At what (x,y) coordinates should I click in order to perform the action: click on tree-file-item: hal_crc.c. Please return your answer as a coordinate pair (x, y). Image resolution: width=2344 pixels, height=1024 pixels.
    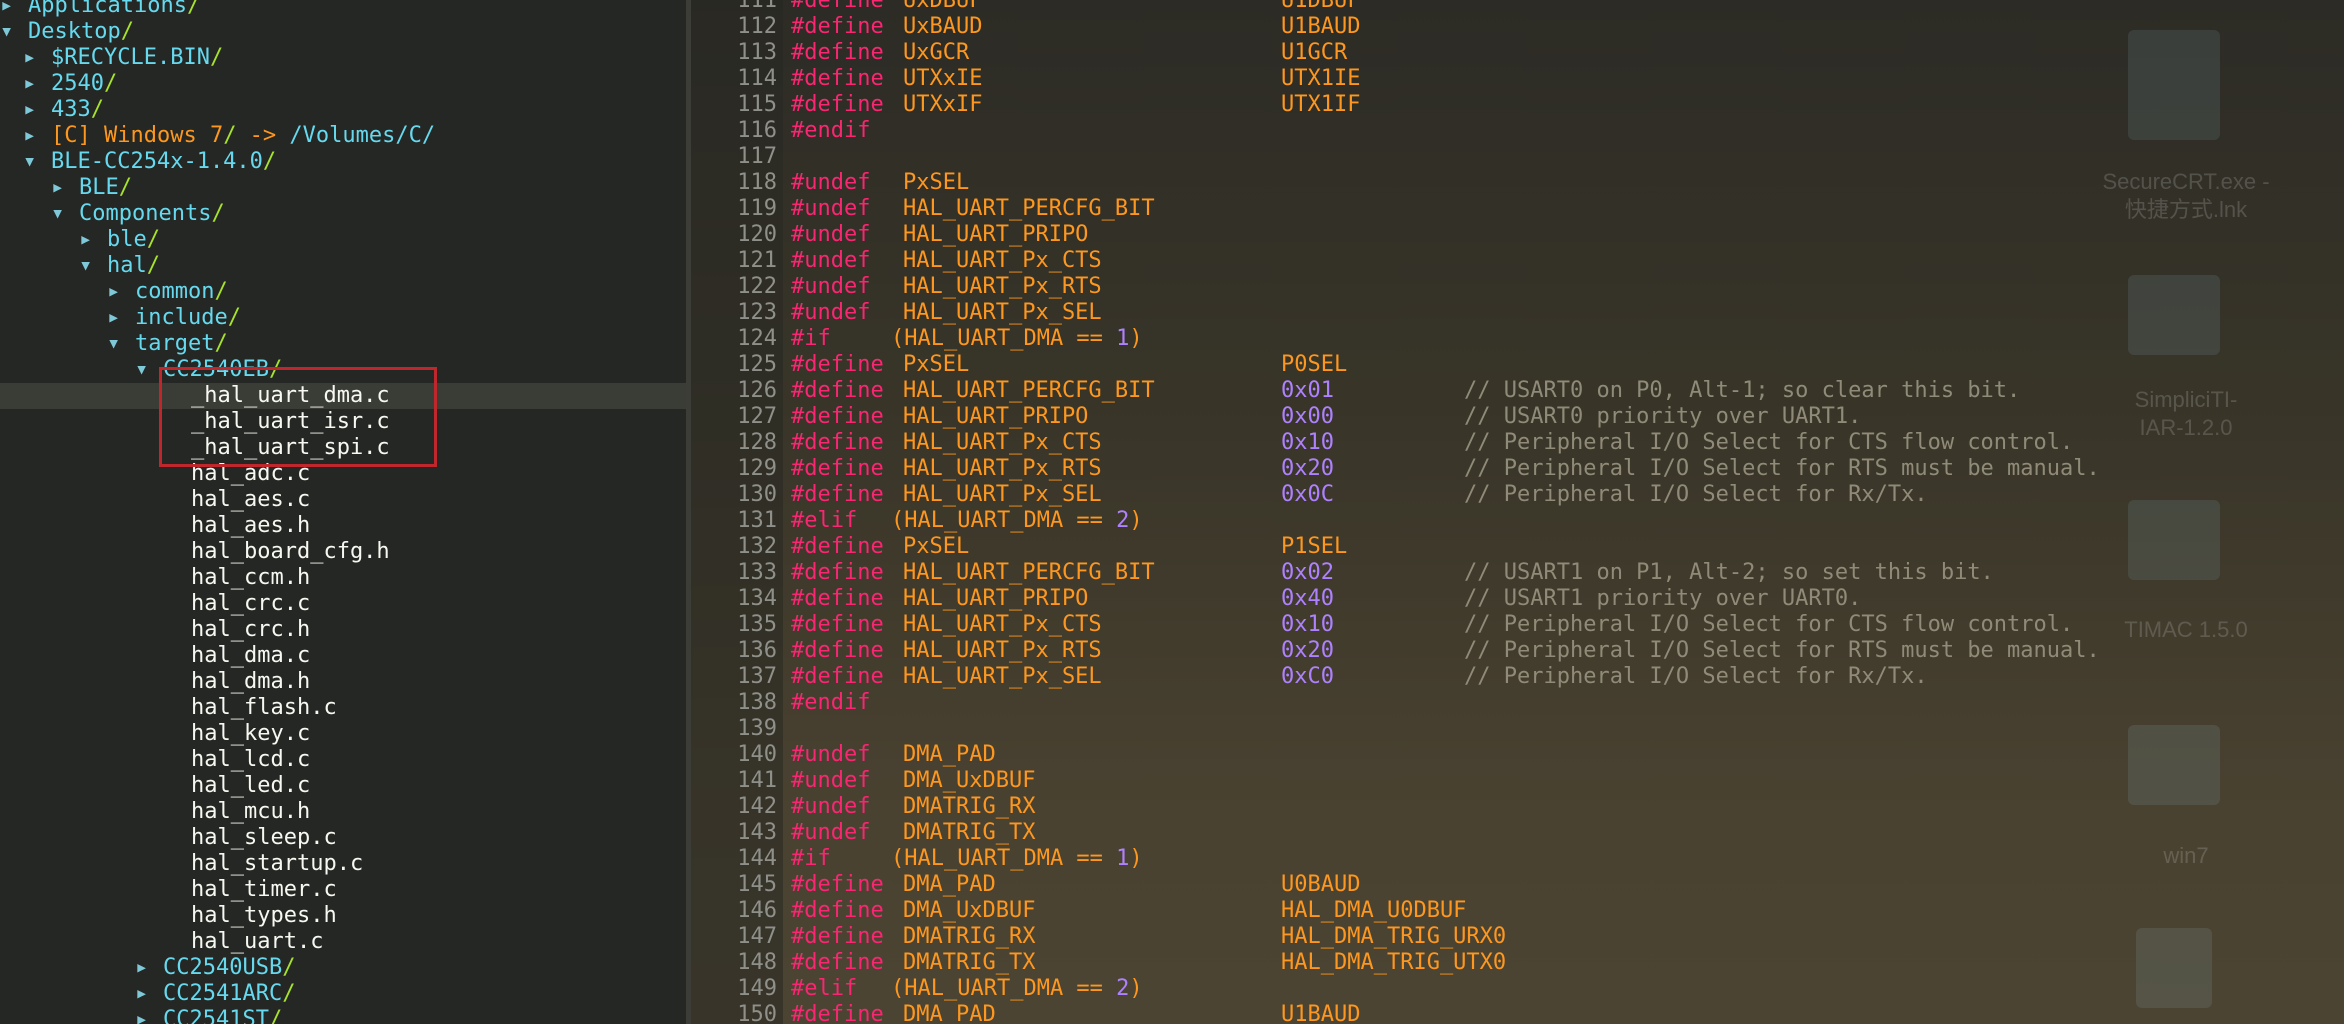
    Looking at the image, I should click on (343, 604).